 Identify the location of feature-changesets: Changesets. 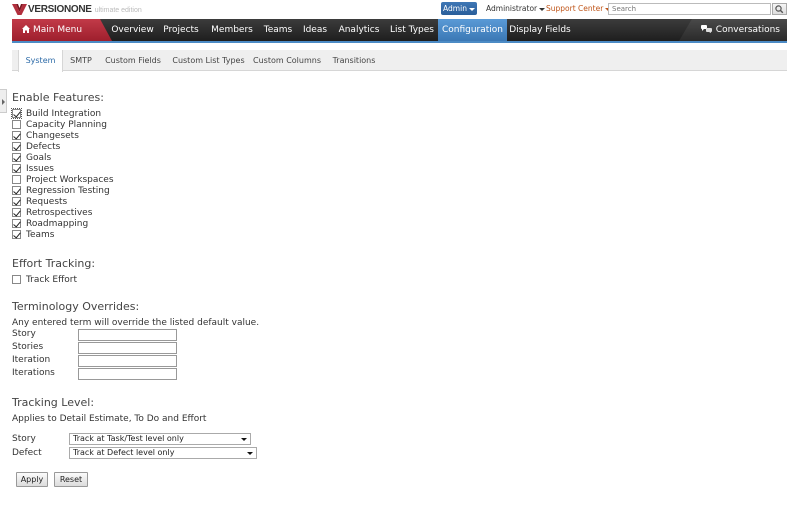
(45, 135).